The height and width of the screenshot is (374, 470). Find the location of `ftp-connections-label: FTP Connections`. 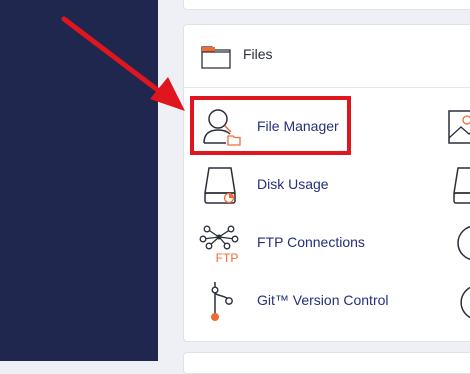

ftp-connections-label: FTP Connections is located at coordinates (311, 242).